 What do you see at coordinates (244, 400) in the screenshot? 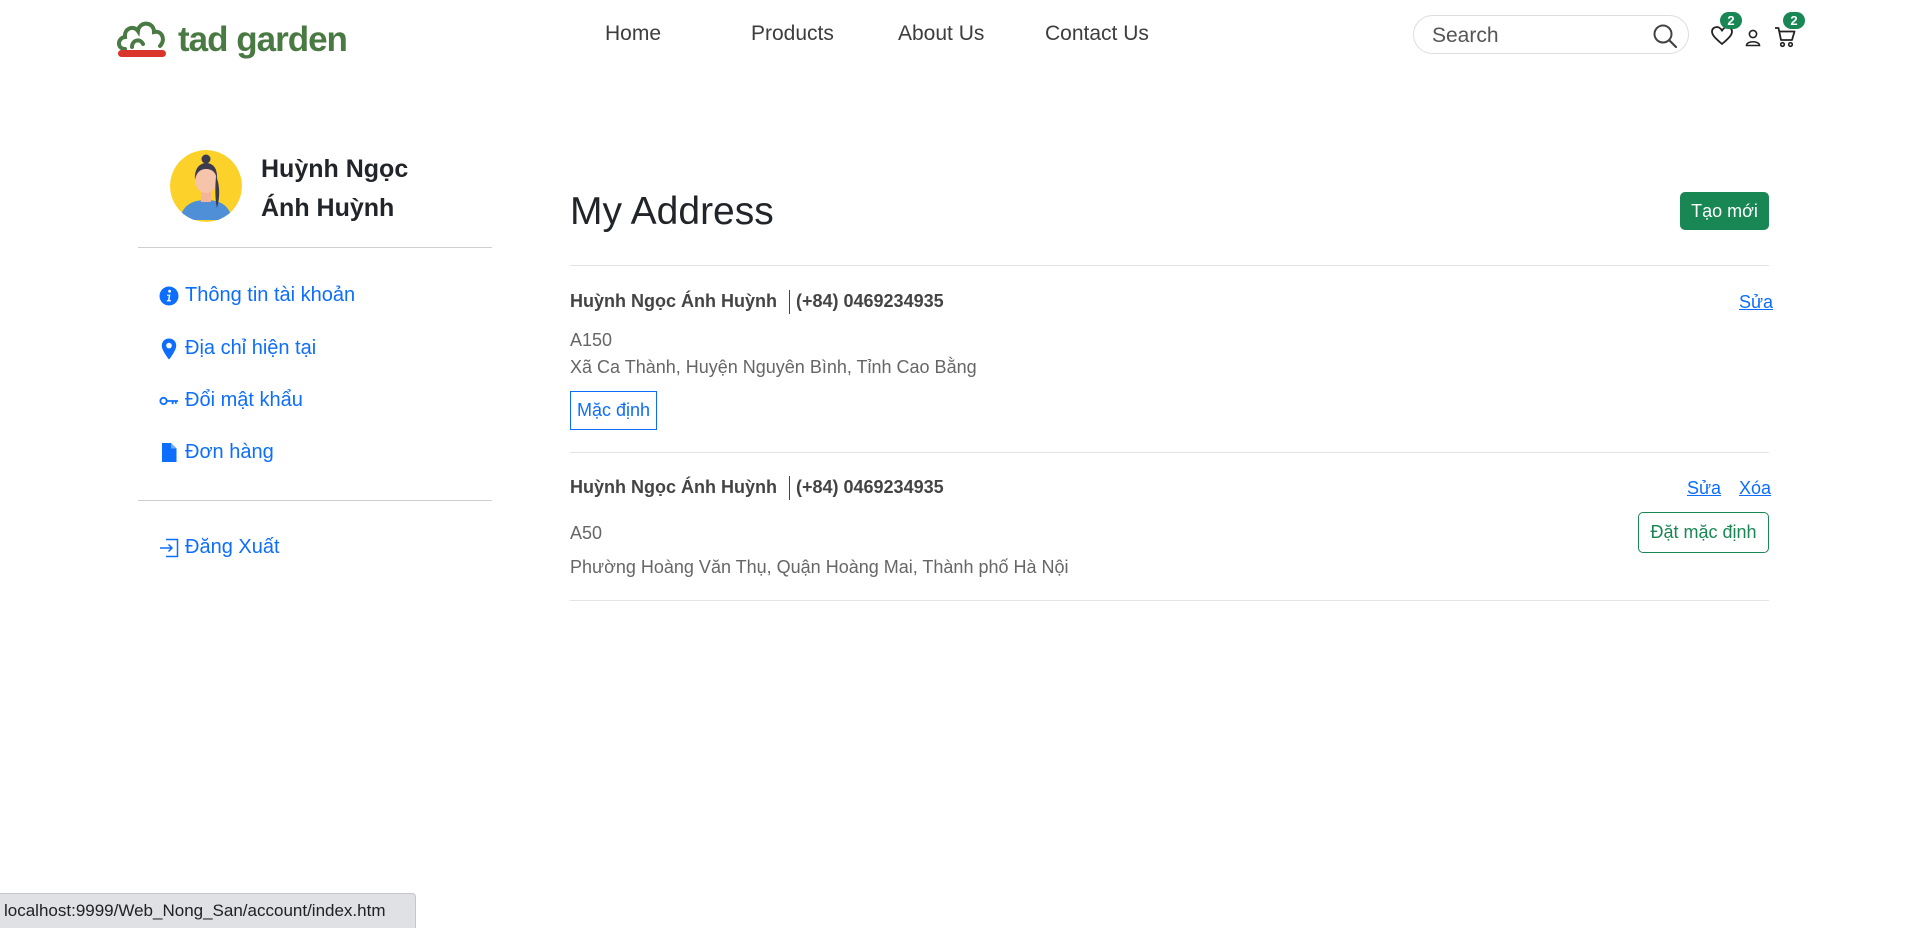
I see `sidebar-item-label: Đổi mật khẩu` at bounding box center [244, 400].